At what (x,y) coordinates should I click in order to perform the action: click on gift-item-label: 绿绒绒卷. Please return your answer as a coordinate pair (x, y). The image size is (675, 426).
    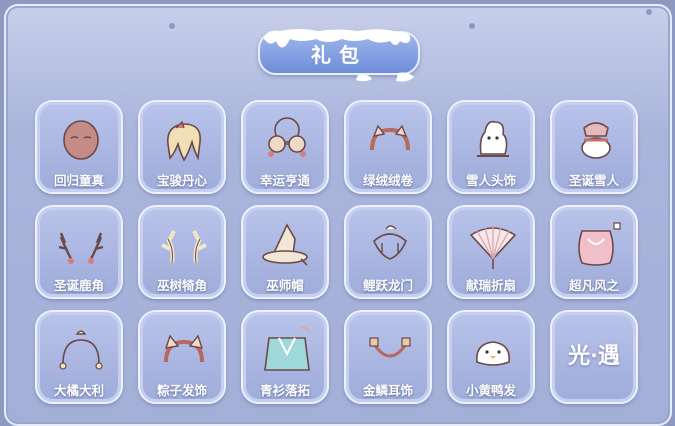
    Looking at the image, I should click on (387, 180).